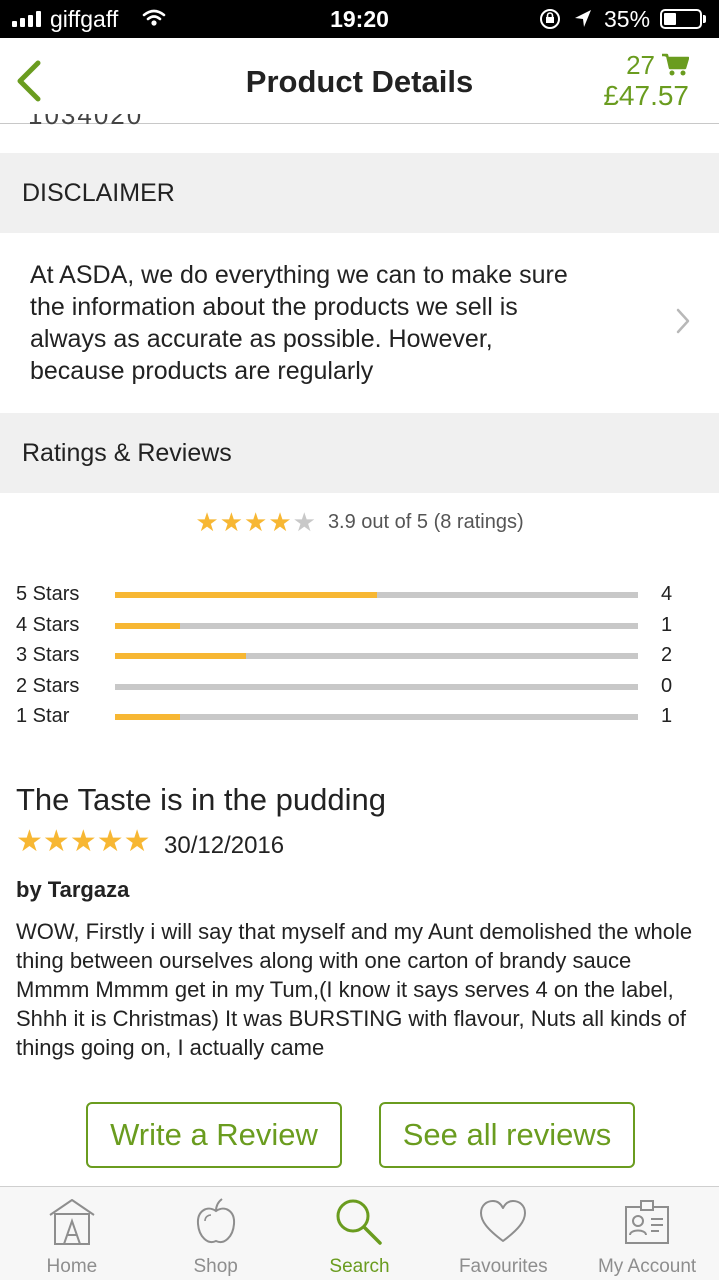  What do you see at coordinates (675, 64) in the screenshot?
I see `cart-icon` at bounding box center [675, 64].